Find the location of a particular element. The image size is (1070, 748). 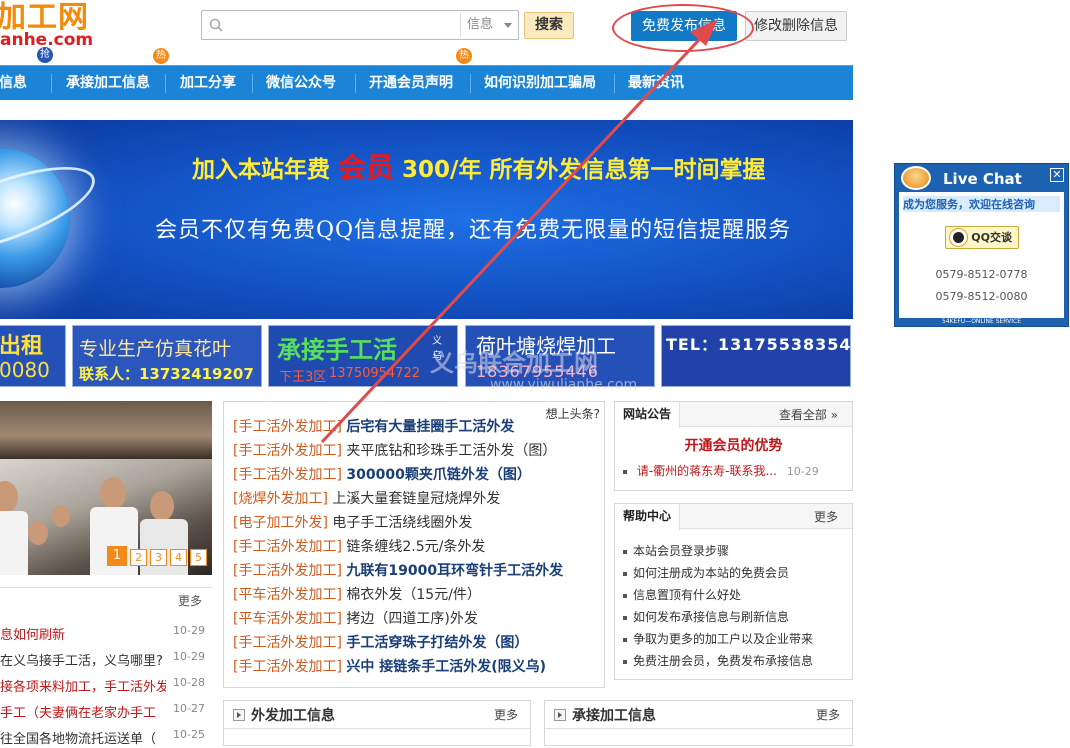

nav-item-wechat: 微信公众号 is located at coordinates (301, 83).